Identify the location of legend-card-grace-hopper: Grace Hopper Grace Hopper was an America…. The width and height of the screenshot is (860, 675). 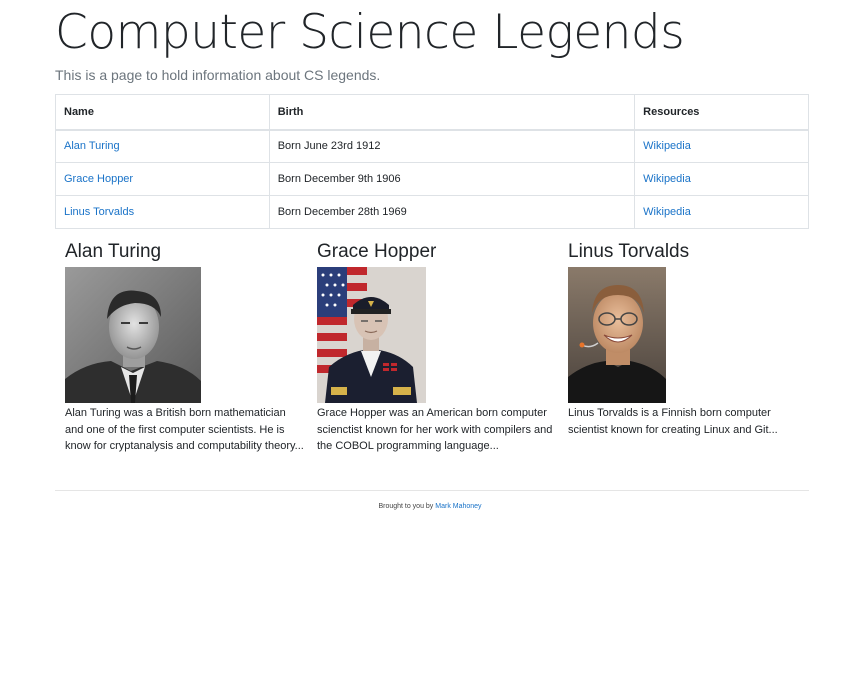
(437, 347).